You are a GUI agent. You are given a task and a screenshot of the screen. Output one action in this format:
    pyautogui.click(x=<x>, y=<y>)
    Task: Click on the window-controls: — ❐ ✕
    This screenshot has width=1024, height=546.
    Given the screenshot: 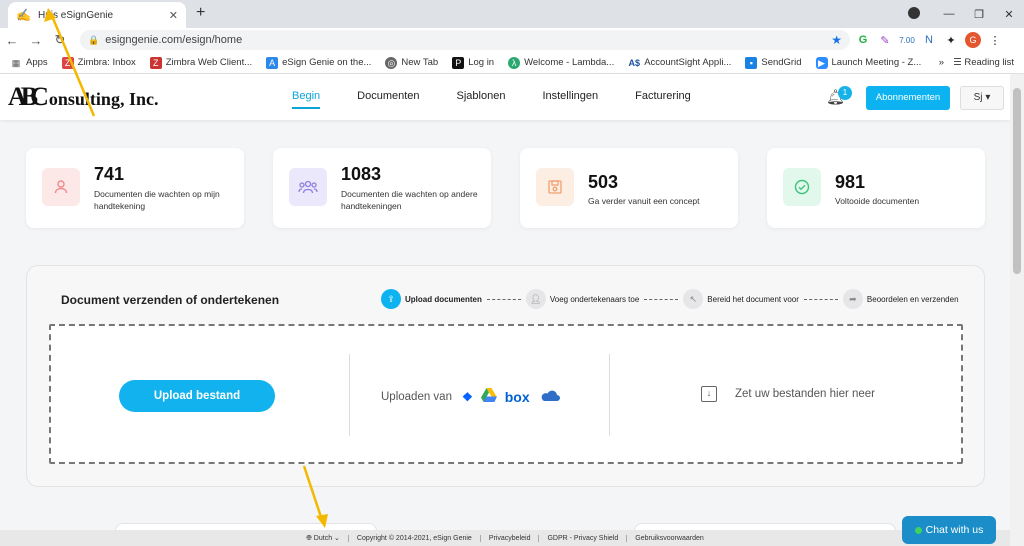 What is the action you would take?
    pyautogui.click(x=964, y=14)
    